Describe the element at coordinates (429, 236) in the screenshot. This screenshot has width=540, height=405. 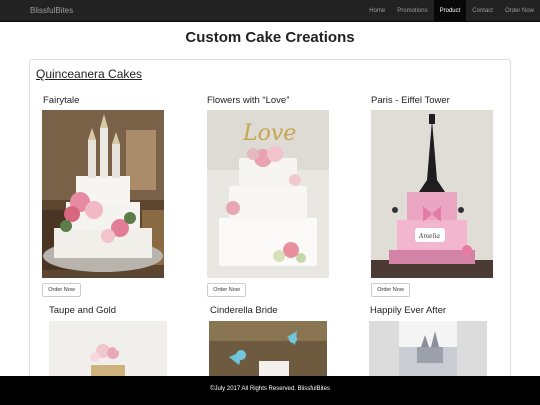
I see `svg-text: Amelia` at that location.